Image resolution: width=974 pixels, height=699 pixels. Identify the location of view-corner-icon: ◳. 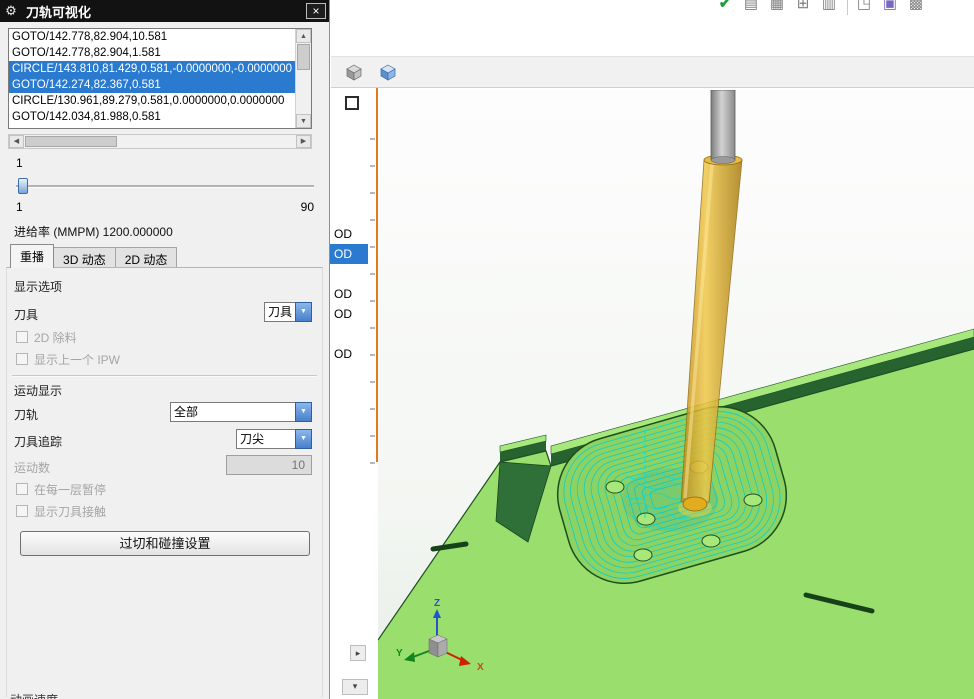
(864, 7).